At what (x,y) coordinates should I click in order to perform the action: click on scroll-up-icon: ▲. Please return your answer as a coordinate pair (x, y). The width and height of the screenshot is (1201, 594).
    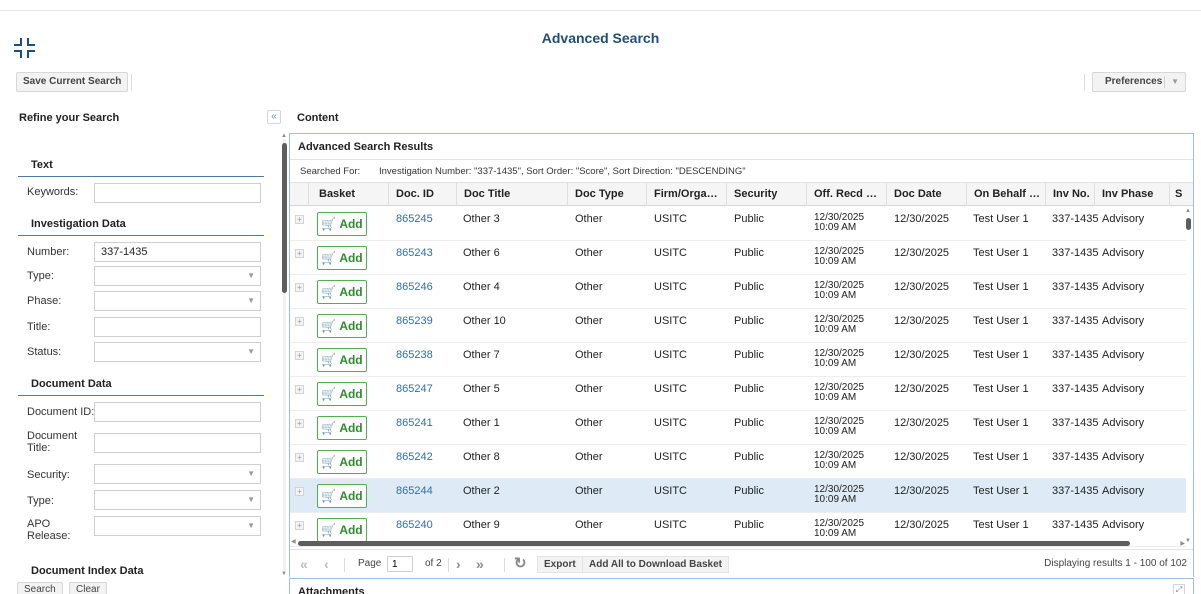
    Looking at the image, I should click on (1188, 211).